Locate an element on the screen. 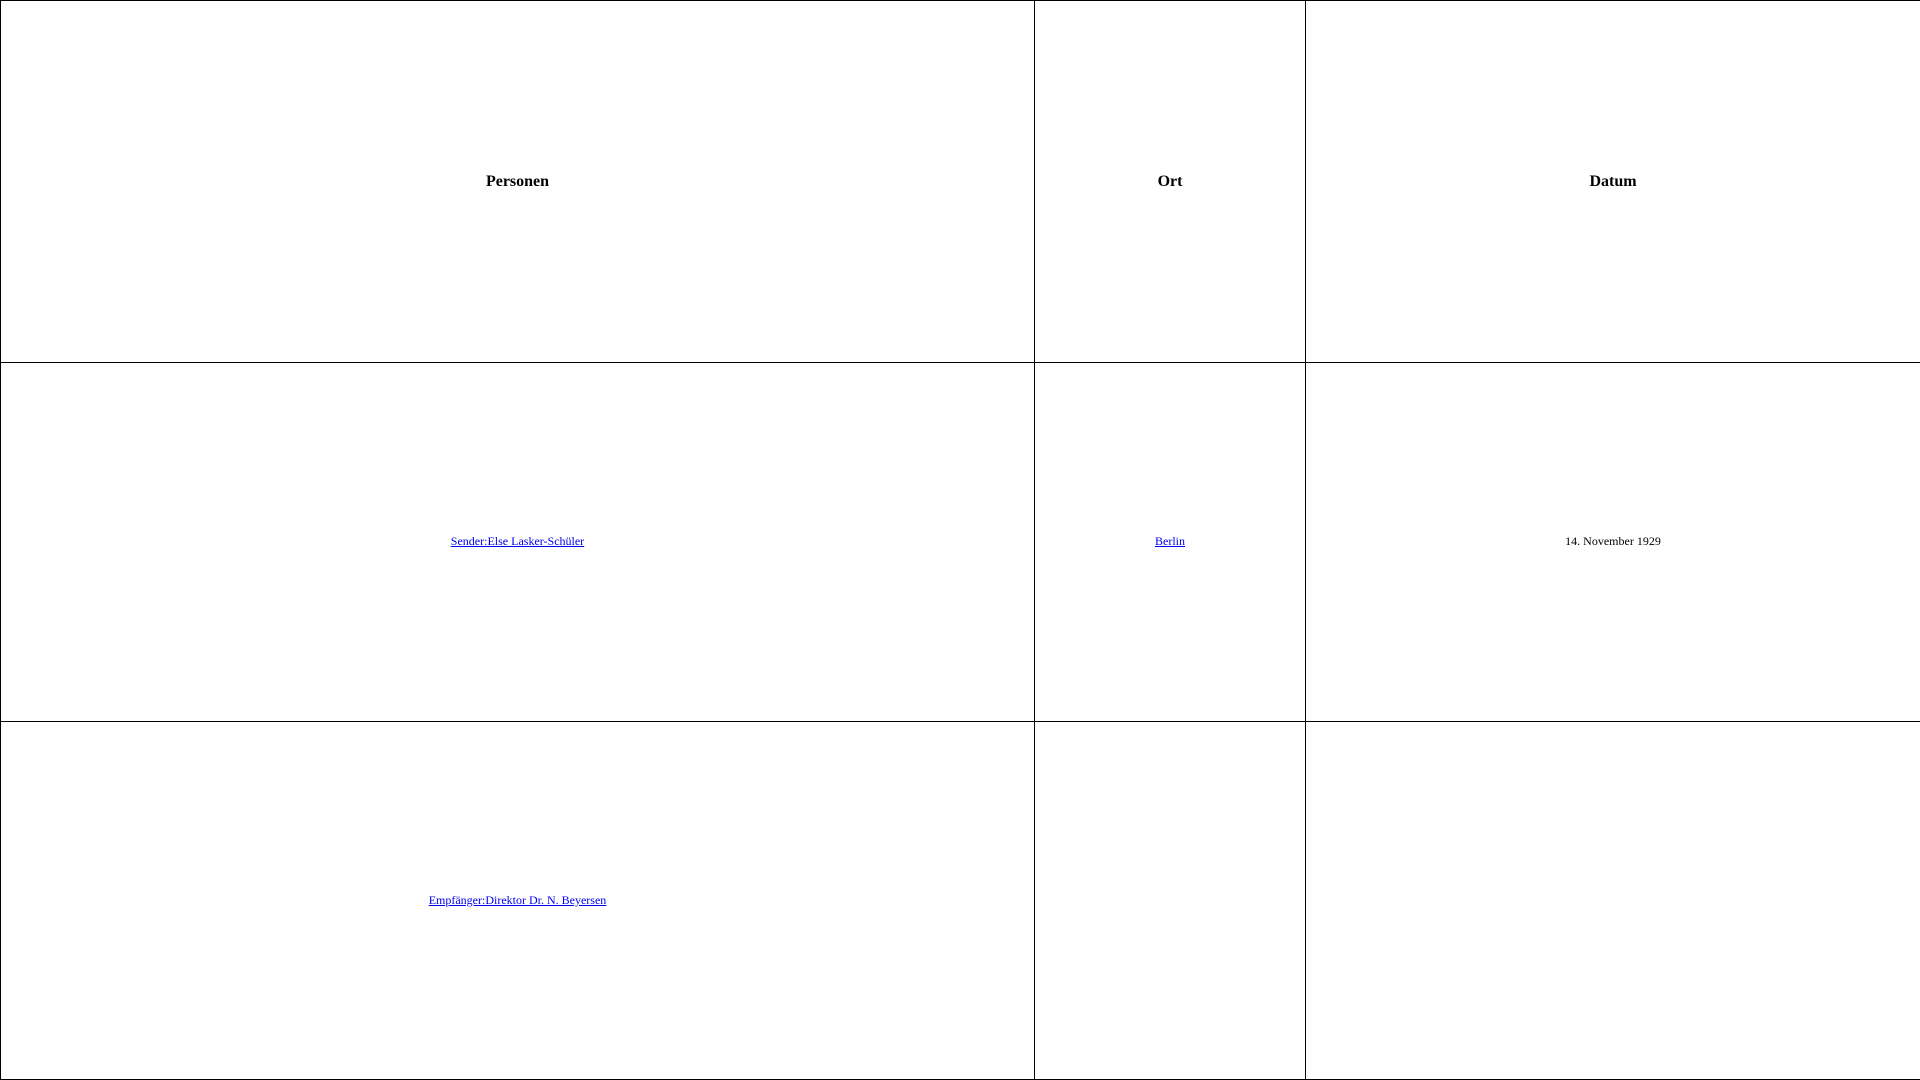 This screenshot has height=1080, width=1920. cell-place: Berlin is located at coordinates (1170, 542).